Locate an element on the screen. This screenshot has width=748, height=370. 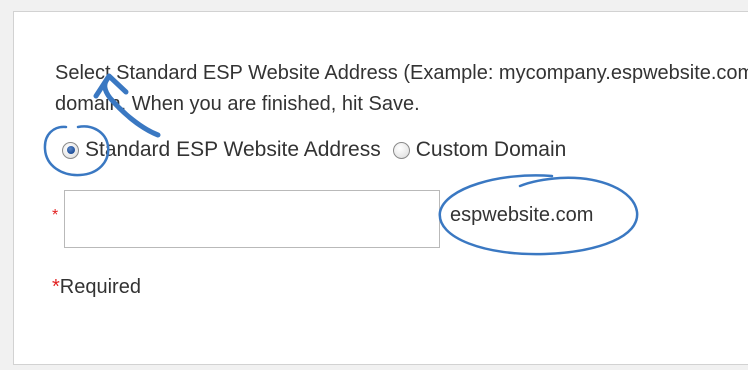
instruction-line-2: domain. When you are finished, hit Save. is located at coordinates (237, 104).